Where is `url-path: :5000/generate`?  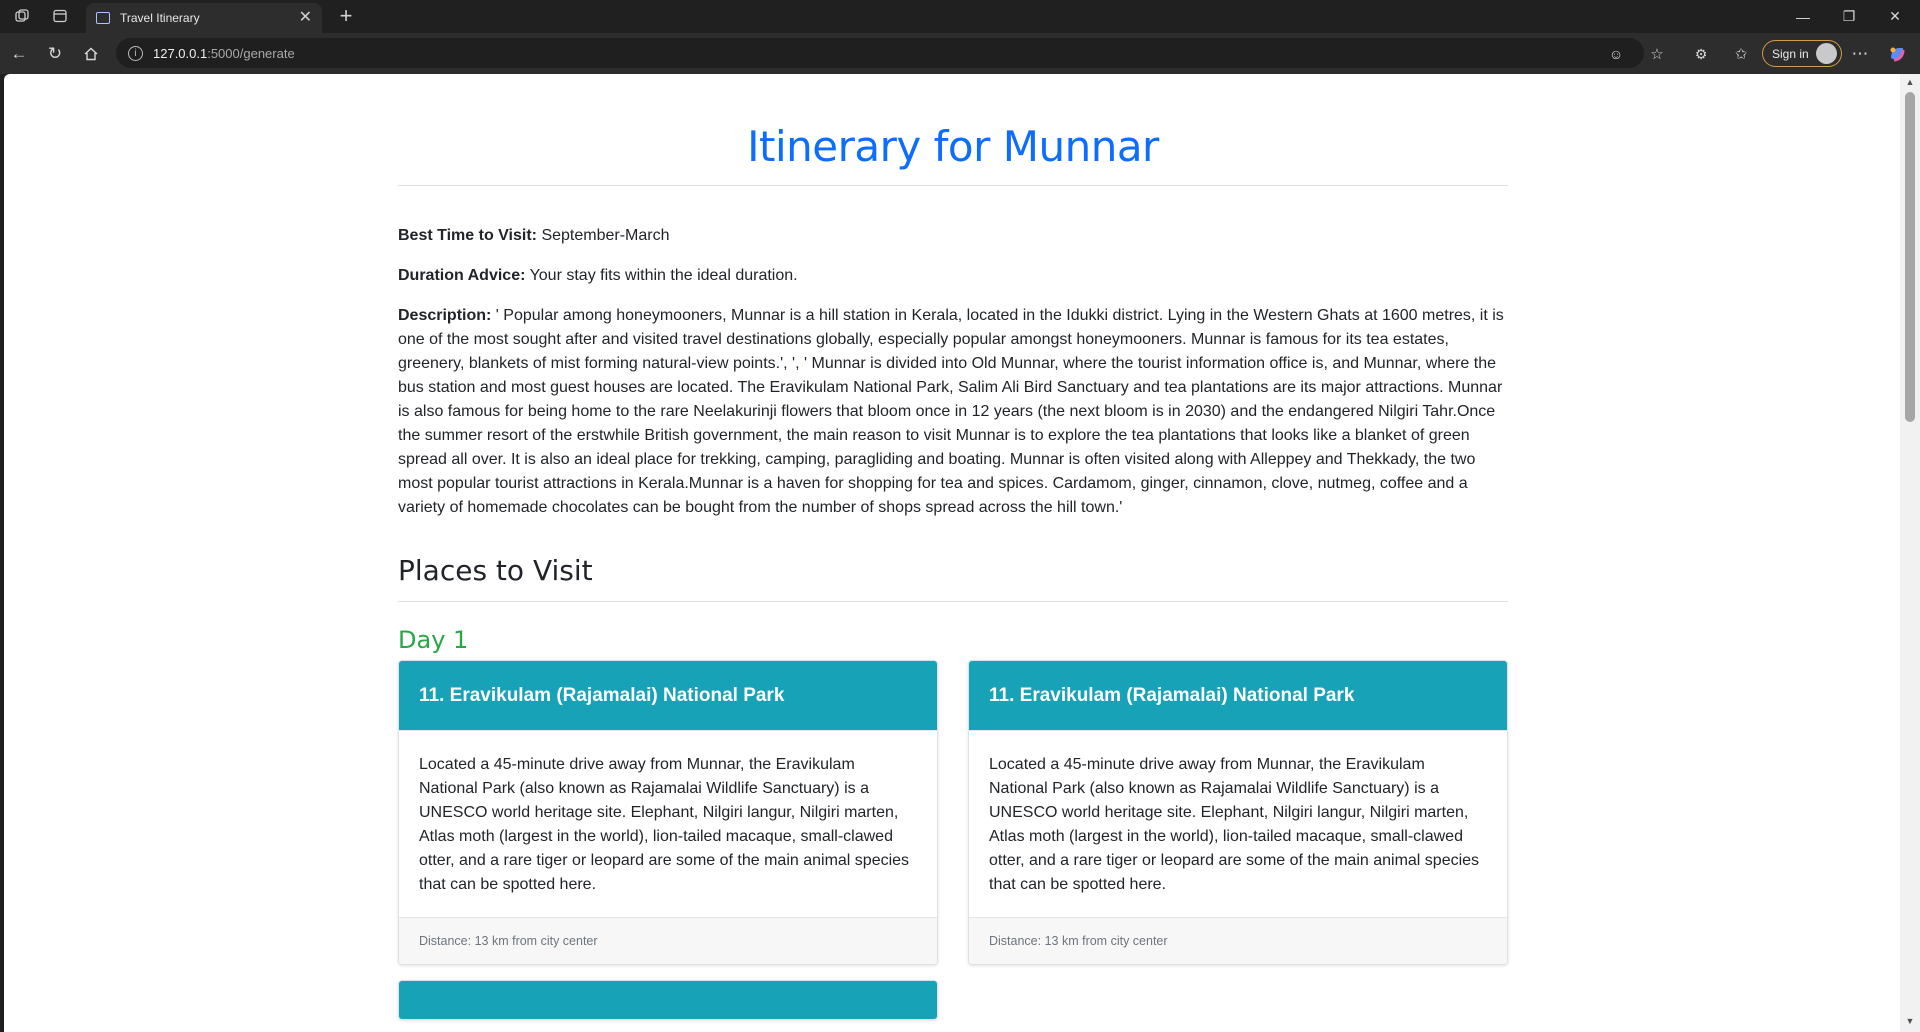 url-path: :5000/generate is located at coordinates (251, 53).